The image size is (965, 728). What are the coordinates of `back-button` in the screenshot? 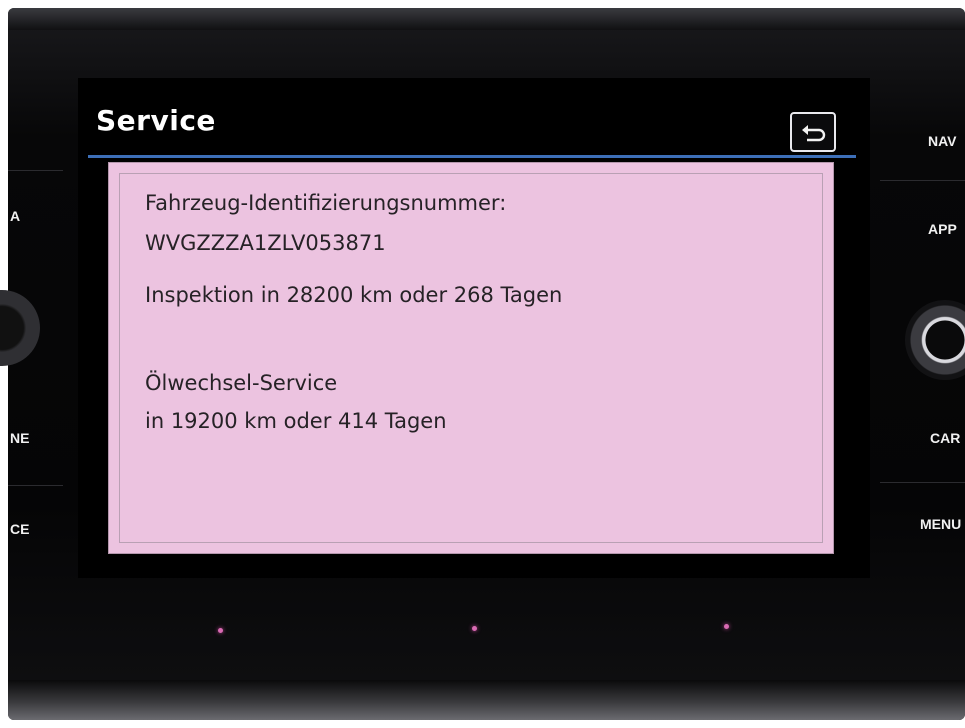 It's located at (813, 132).